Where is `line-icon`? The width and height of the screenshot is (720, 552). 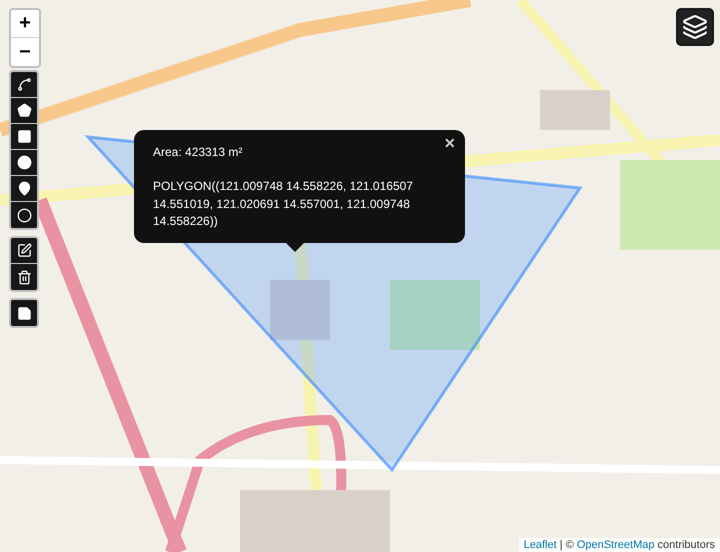 line-icon is located at coordinates (24, 84).